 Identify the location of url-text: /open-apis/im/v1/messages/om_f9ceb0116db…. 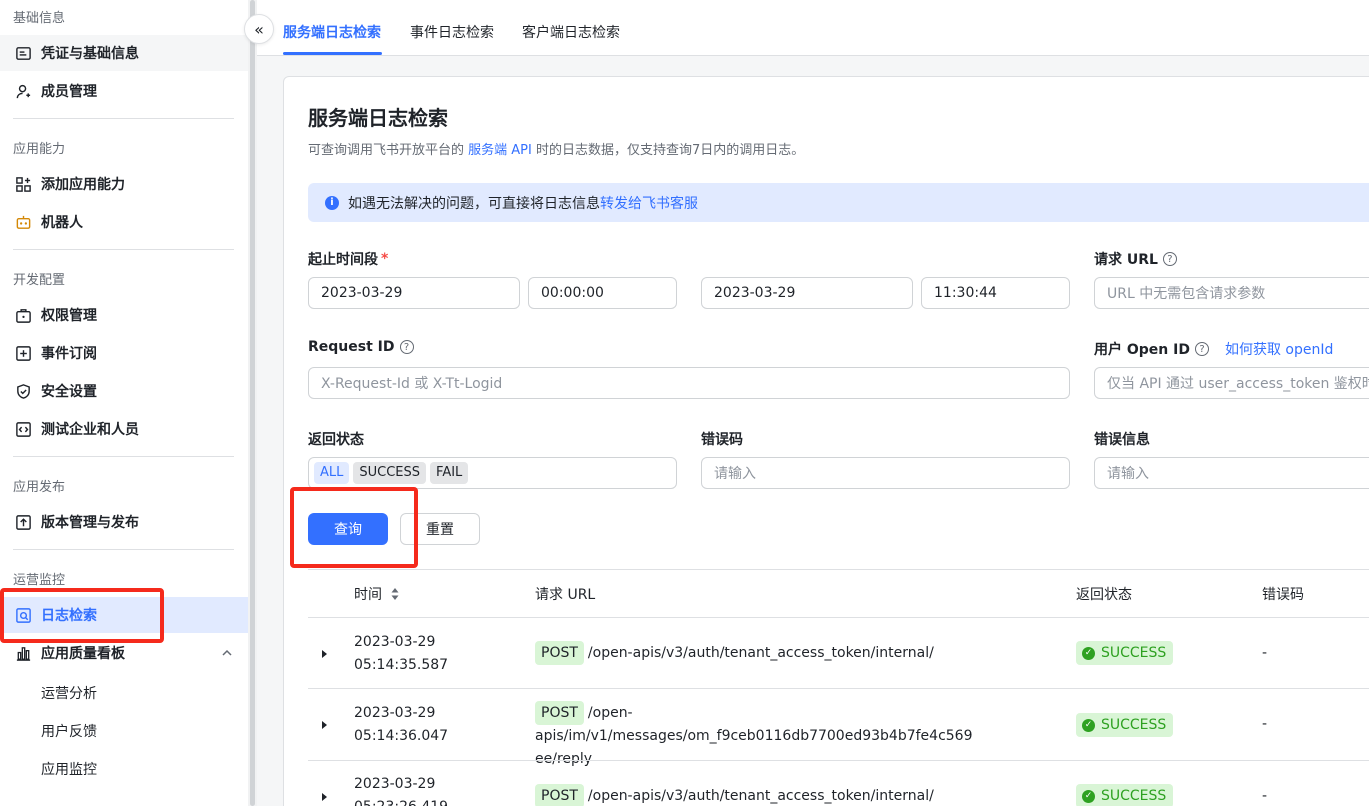
(754, 724).